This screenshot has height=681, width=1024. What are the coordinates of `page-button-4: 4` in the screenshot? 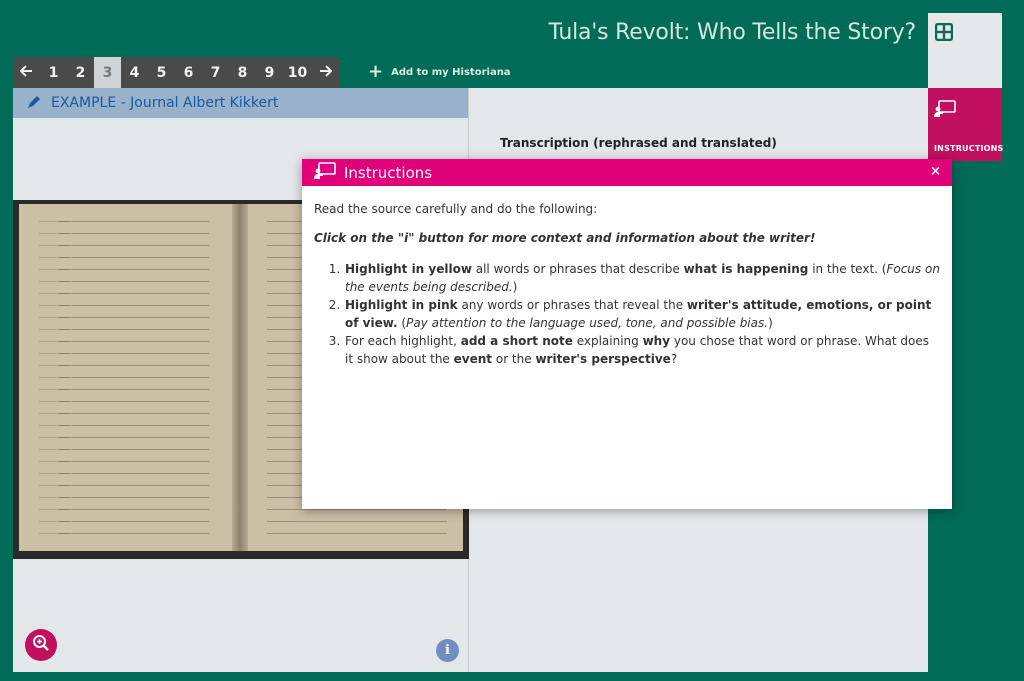 It's located at (134, 72).